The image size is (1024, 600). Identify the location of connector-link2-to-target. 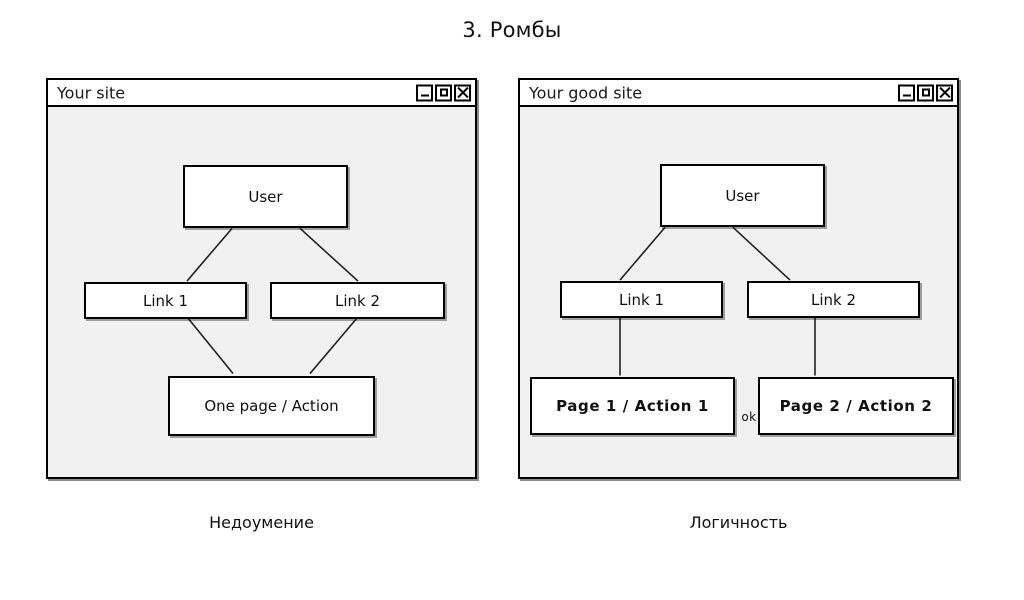
(334, 345).